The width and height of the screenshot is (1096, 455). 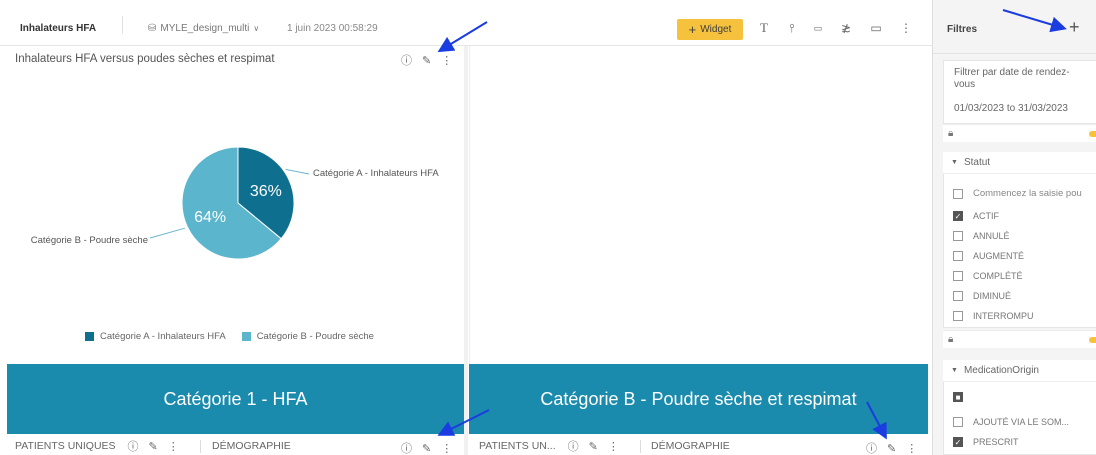 I want to click on date-range-value: 01/03/2023 to 31/03/2023, so click(x=1011, y=108).